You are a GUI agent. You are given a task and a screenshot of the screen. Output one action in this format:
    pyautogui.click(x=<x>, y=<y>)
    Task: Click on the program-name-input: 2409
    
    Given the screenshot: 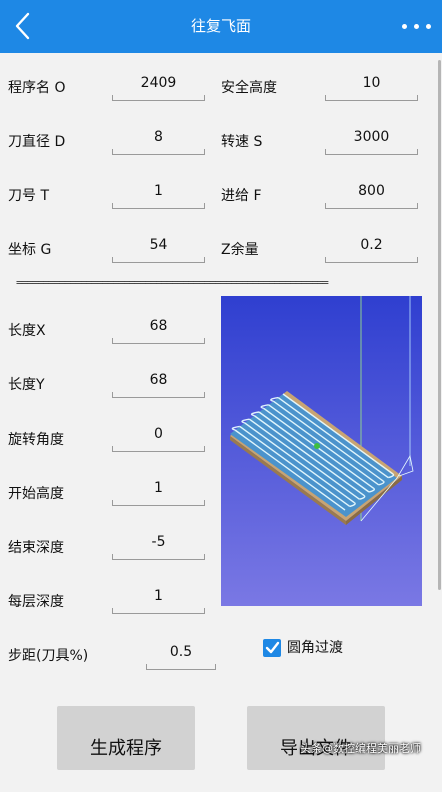 What is the action you would take?
    pyautogui.click(x=158, y=84)
    